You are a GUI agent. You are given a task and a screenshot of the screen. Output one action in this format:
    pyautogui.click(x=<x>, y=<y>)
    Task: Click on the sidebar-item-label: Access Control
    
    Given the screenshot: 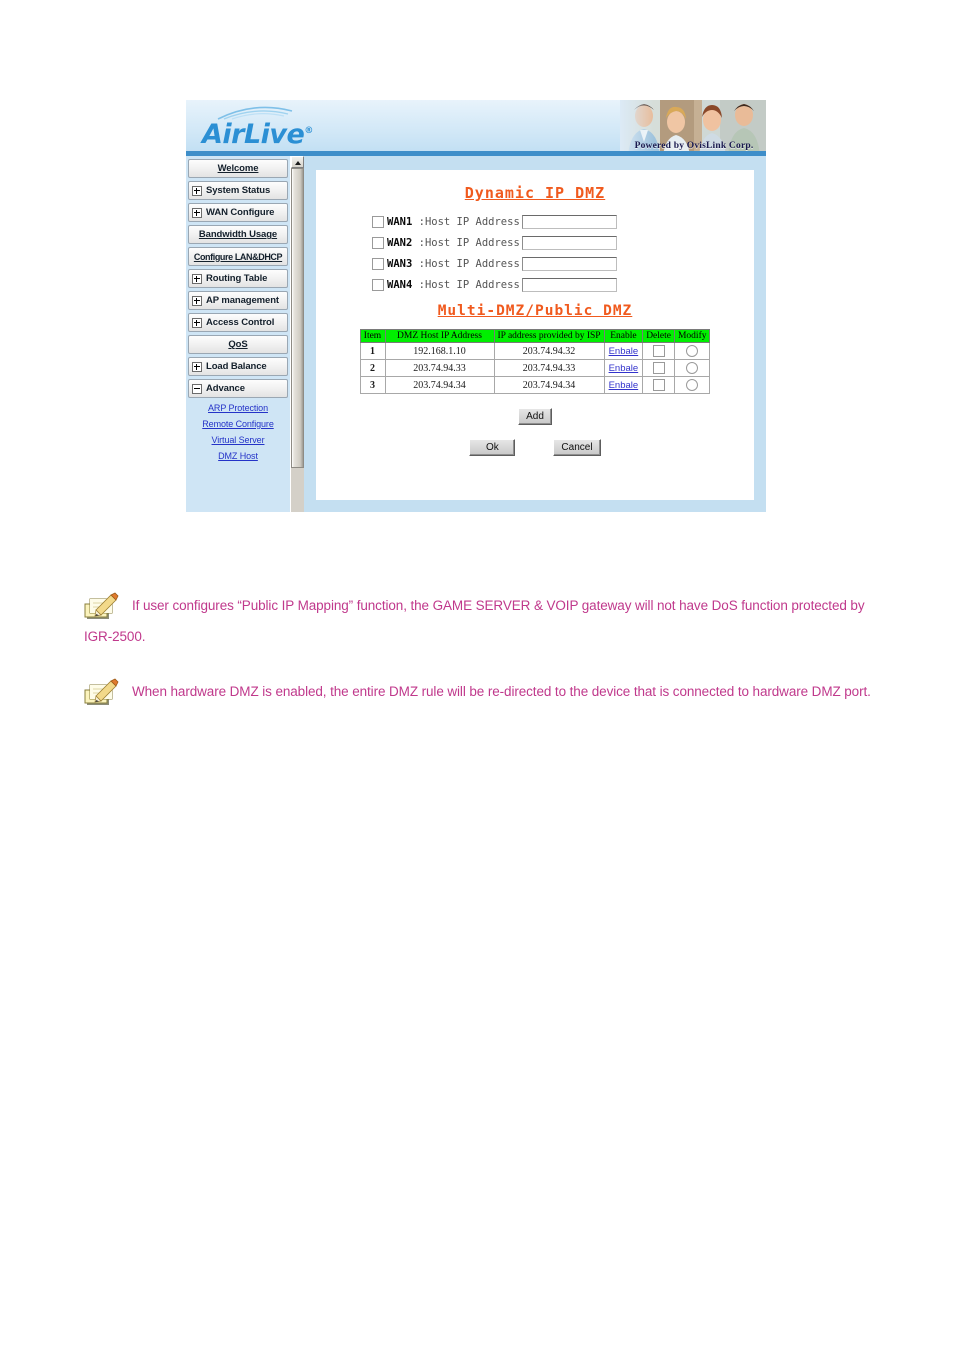 What is the action you would take?
    pyautogui.click(x=240, y=322)
    